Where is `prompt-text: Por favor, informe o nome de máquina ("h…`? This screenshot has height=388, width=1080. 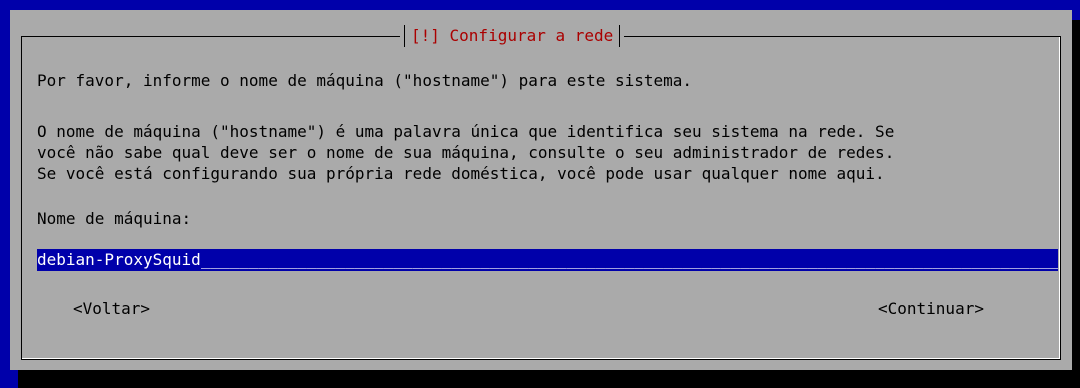
prompt-text: Por favor, informe o nome de máquina ("h… is located at coordinates (365, 80).